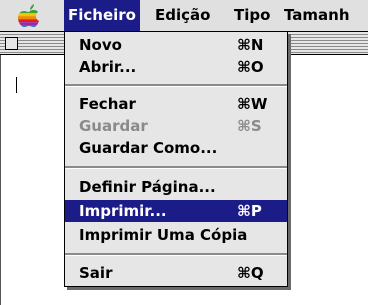  What do you see at coordinates (11, 43) in the screenshot?
I see `close-box-icon` at bounding box center [11, 43].